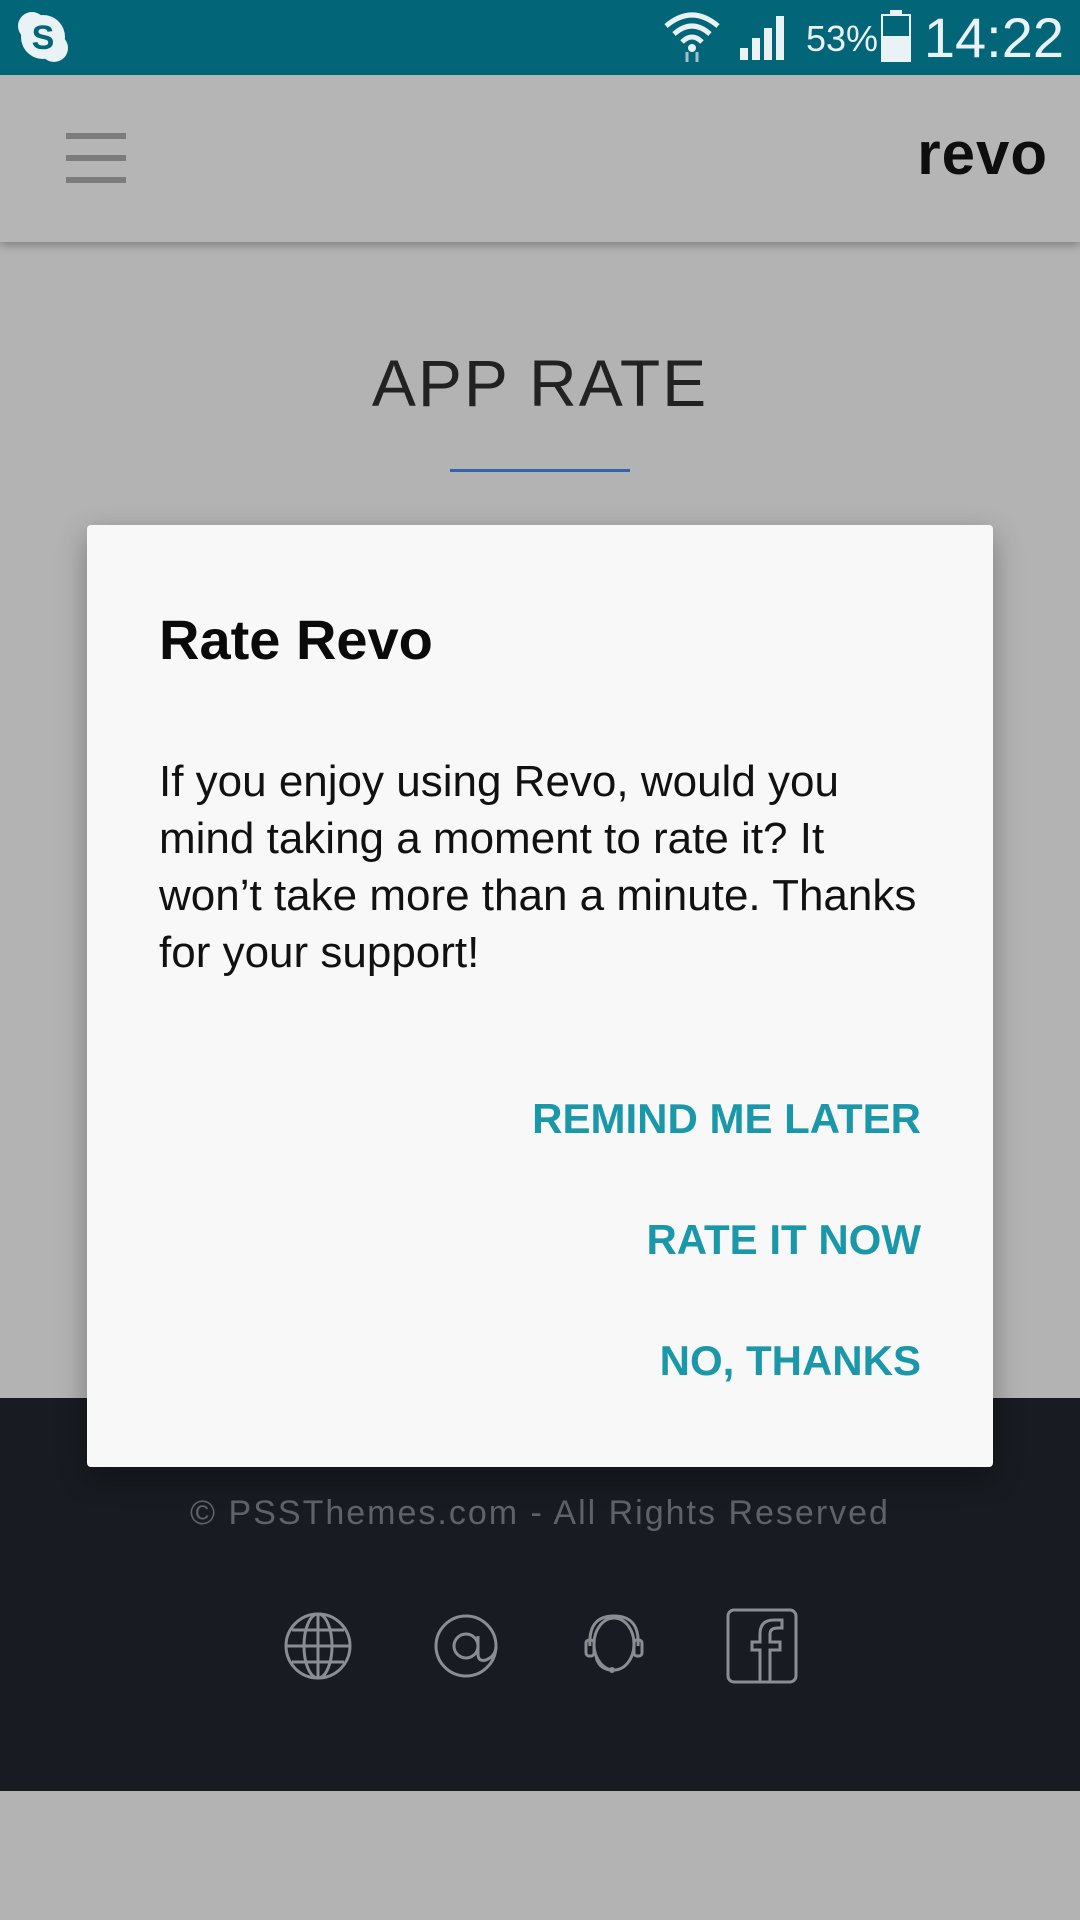  Describe the element at coordinates (540, 37) in the screenshot. I see `status-bar: S 53% 14:22` at that location.